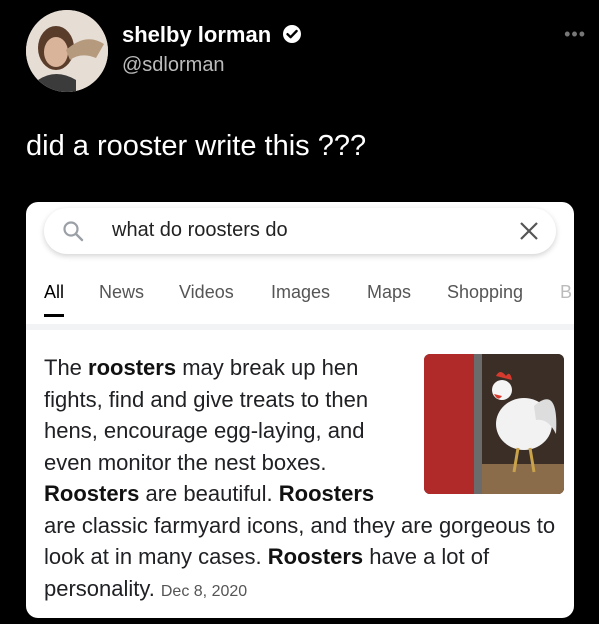 This screenshot has height=624, width=599. I want to click on avatar, so click(67, 51).